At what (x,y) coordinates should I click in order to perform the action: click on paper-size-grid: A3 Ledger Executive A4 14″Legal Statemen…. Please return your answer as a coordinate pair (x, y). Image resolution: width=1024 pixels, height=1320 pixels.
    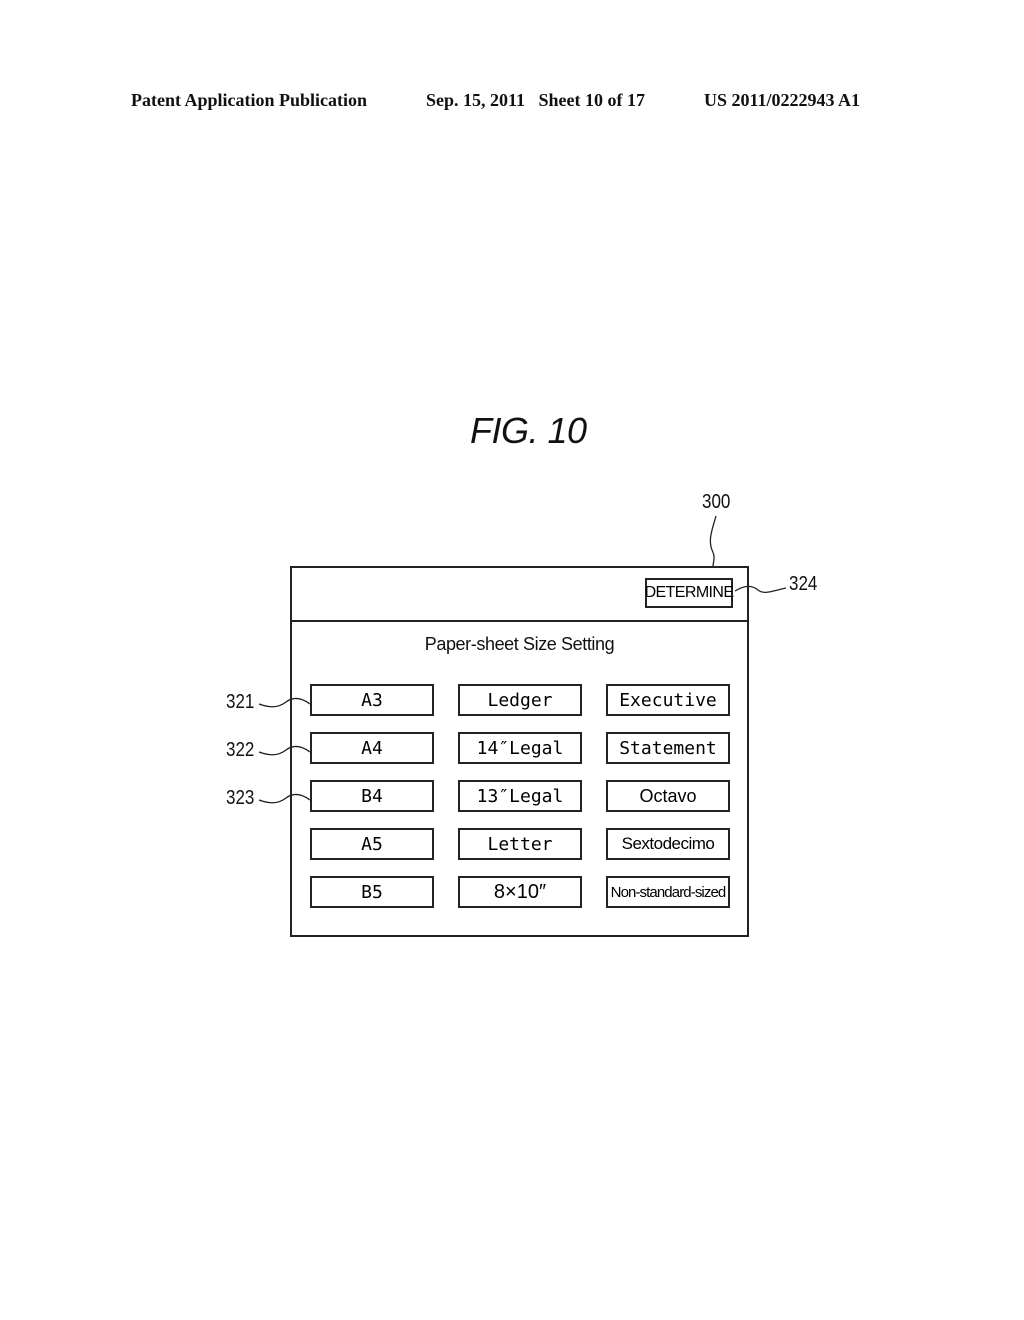
    Looking at the image, I should click on (520, 796).